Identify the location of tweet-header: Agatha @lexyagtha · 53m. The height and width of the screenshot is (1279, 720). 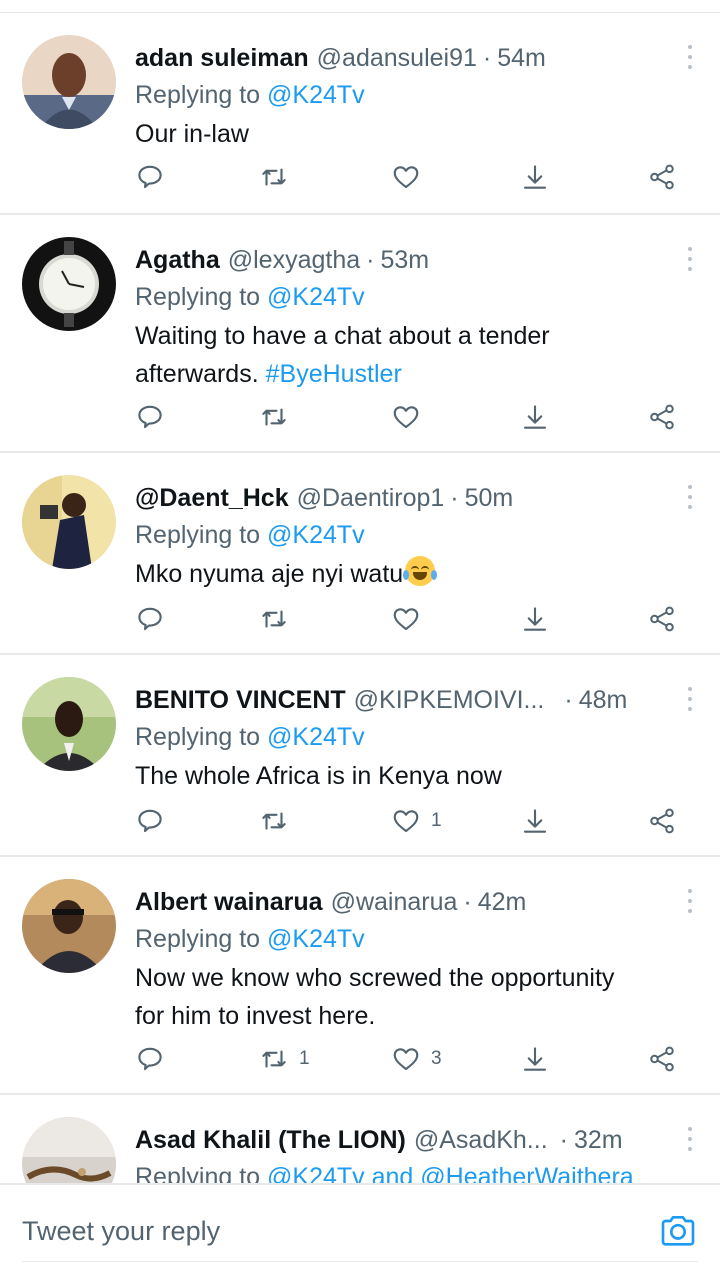
(407, 260).